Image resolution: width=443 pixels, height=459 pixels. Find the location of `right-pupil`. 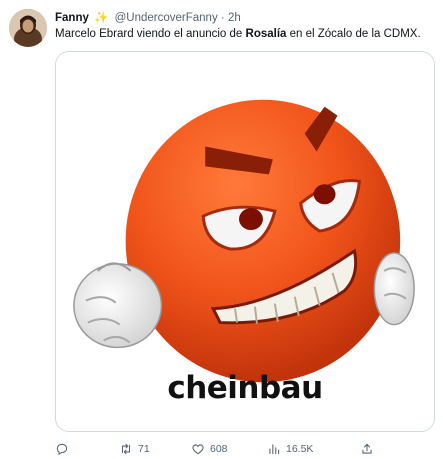

right-pupil is located at coordinates (324, 194).